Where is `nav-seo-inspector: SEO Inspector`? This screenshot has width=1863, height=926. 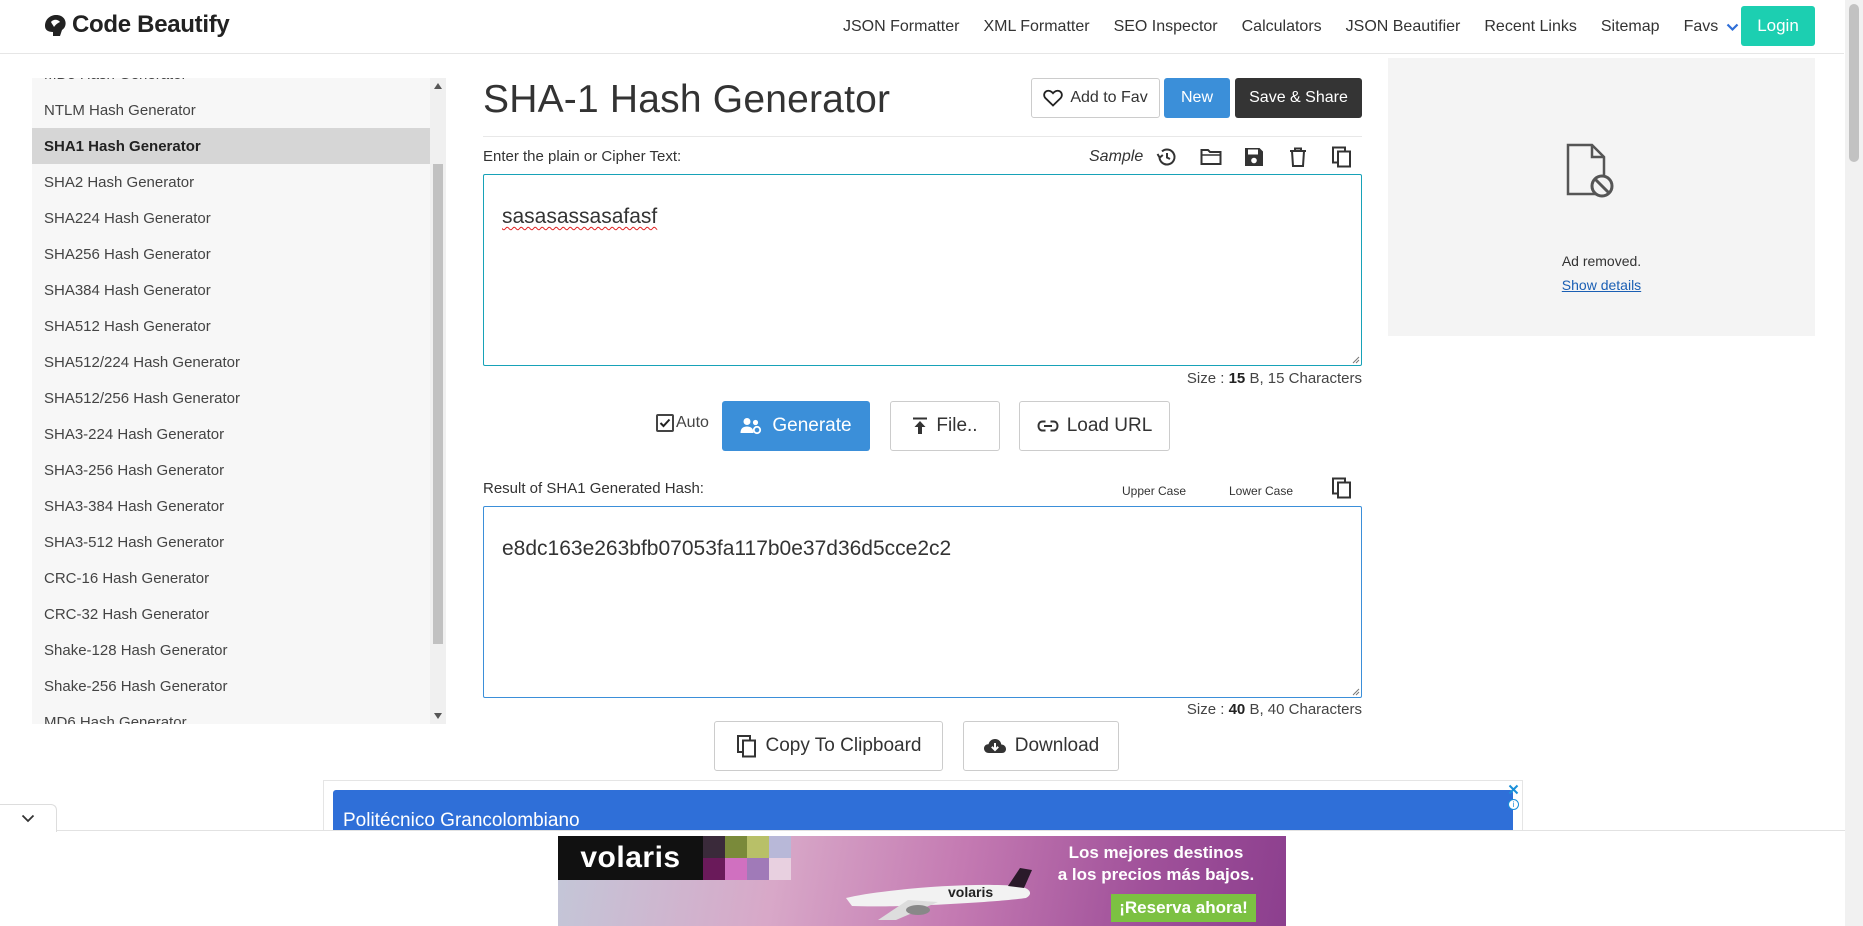
nav-seo-inspector: SEO Inspector is located at coordinates (1166, 27).